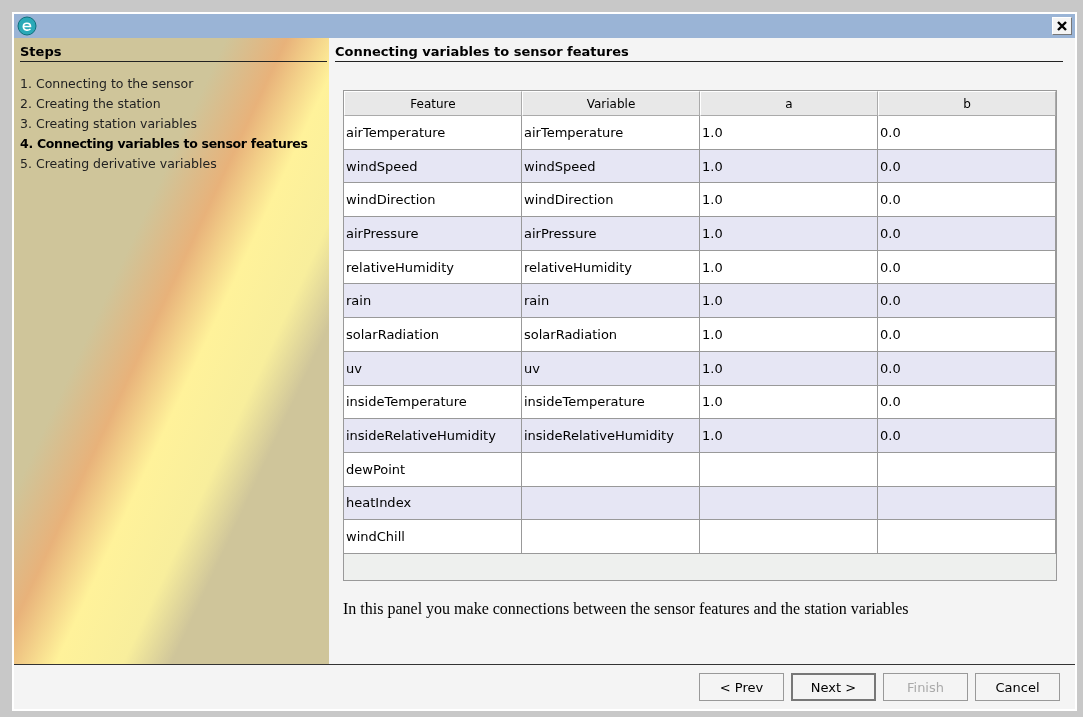 The width and height of the screenshot is (1083, 717). I want to click on panel-title: Connecting variables to sensor features, so click(699, 53).